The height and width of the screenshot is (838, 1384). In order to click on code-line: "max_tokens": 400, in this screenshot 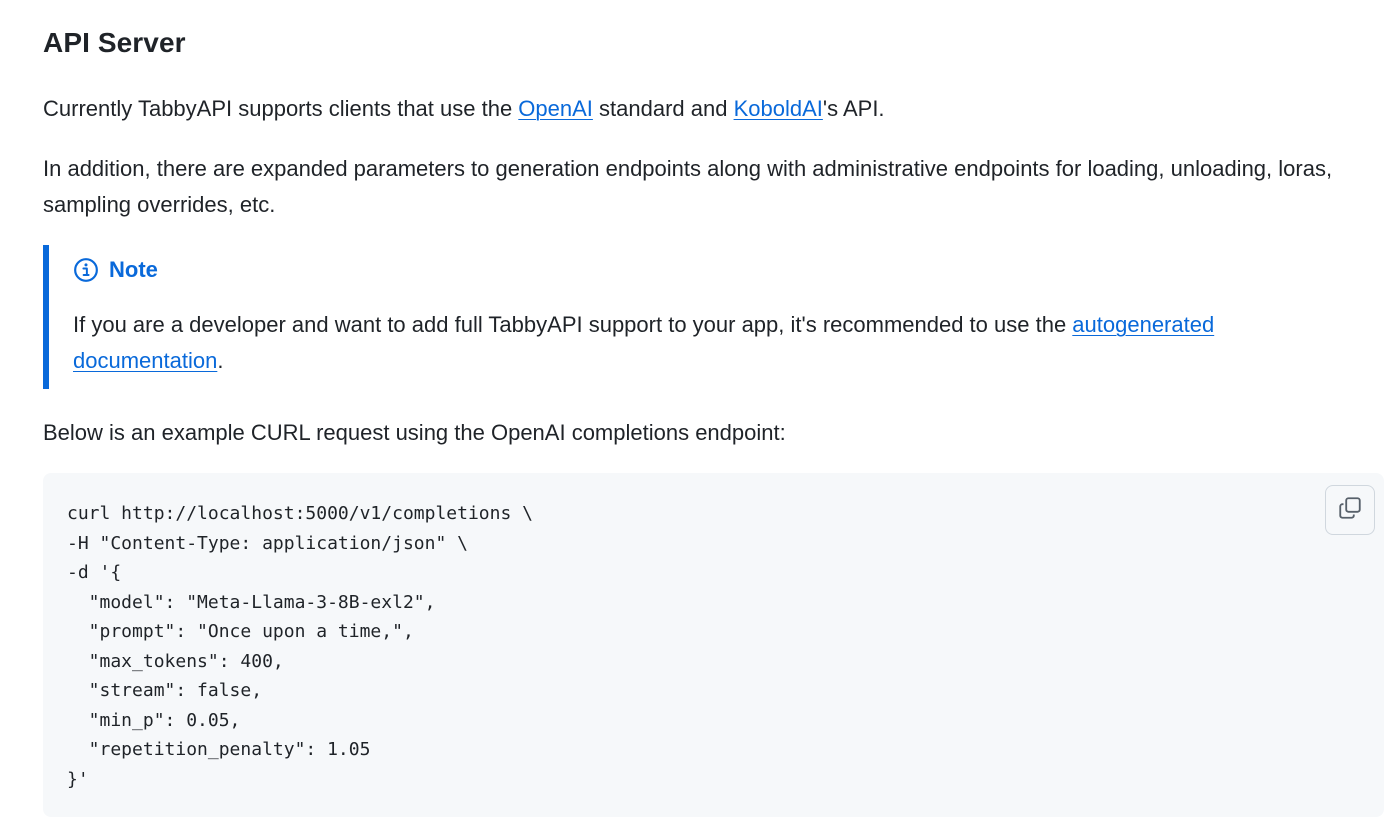, I will do `click(175, 661)`.